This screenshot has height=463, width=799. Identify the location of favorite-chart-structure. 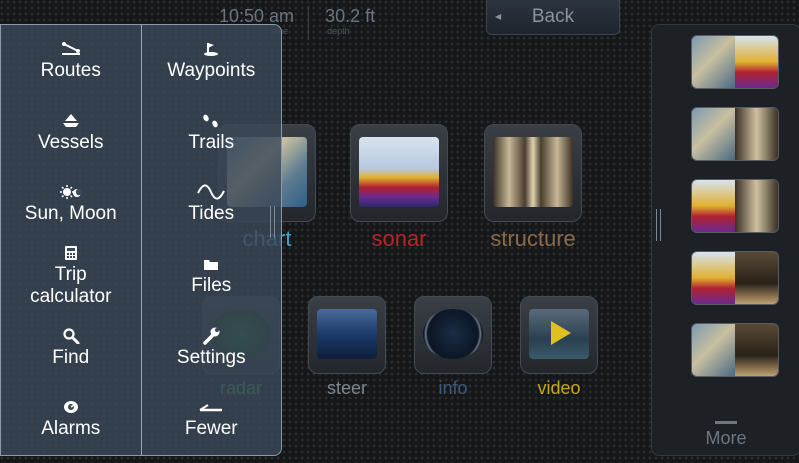
(735, 134).